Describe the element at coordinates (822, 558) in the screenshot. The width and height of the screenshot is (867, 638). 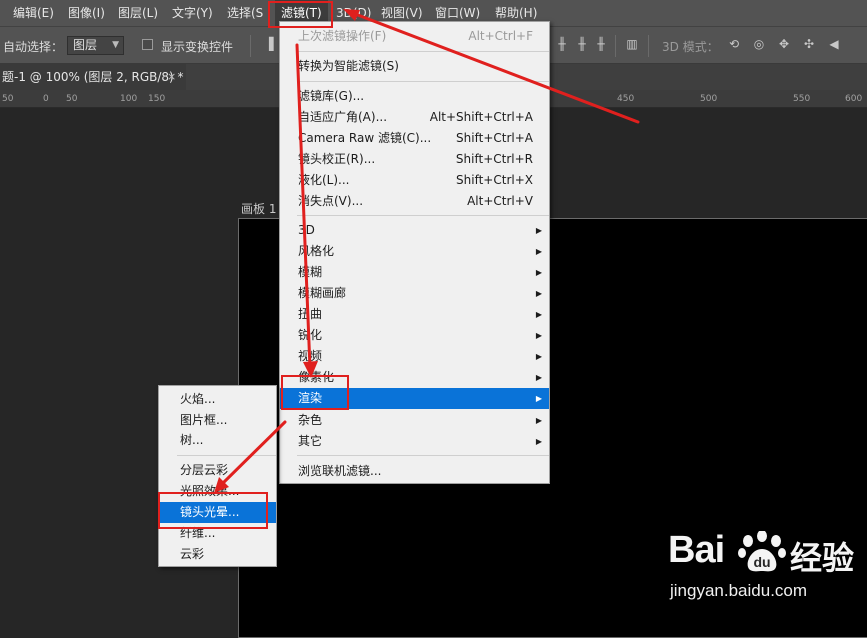
I see `watermark-brand-cn: 经验` at that location.